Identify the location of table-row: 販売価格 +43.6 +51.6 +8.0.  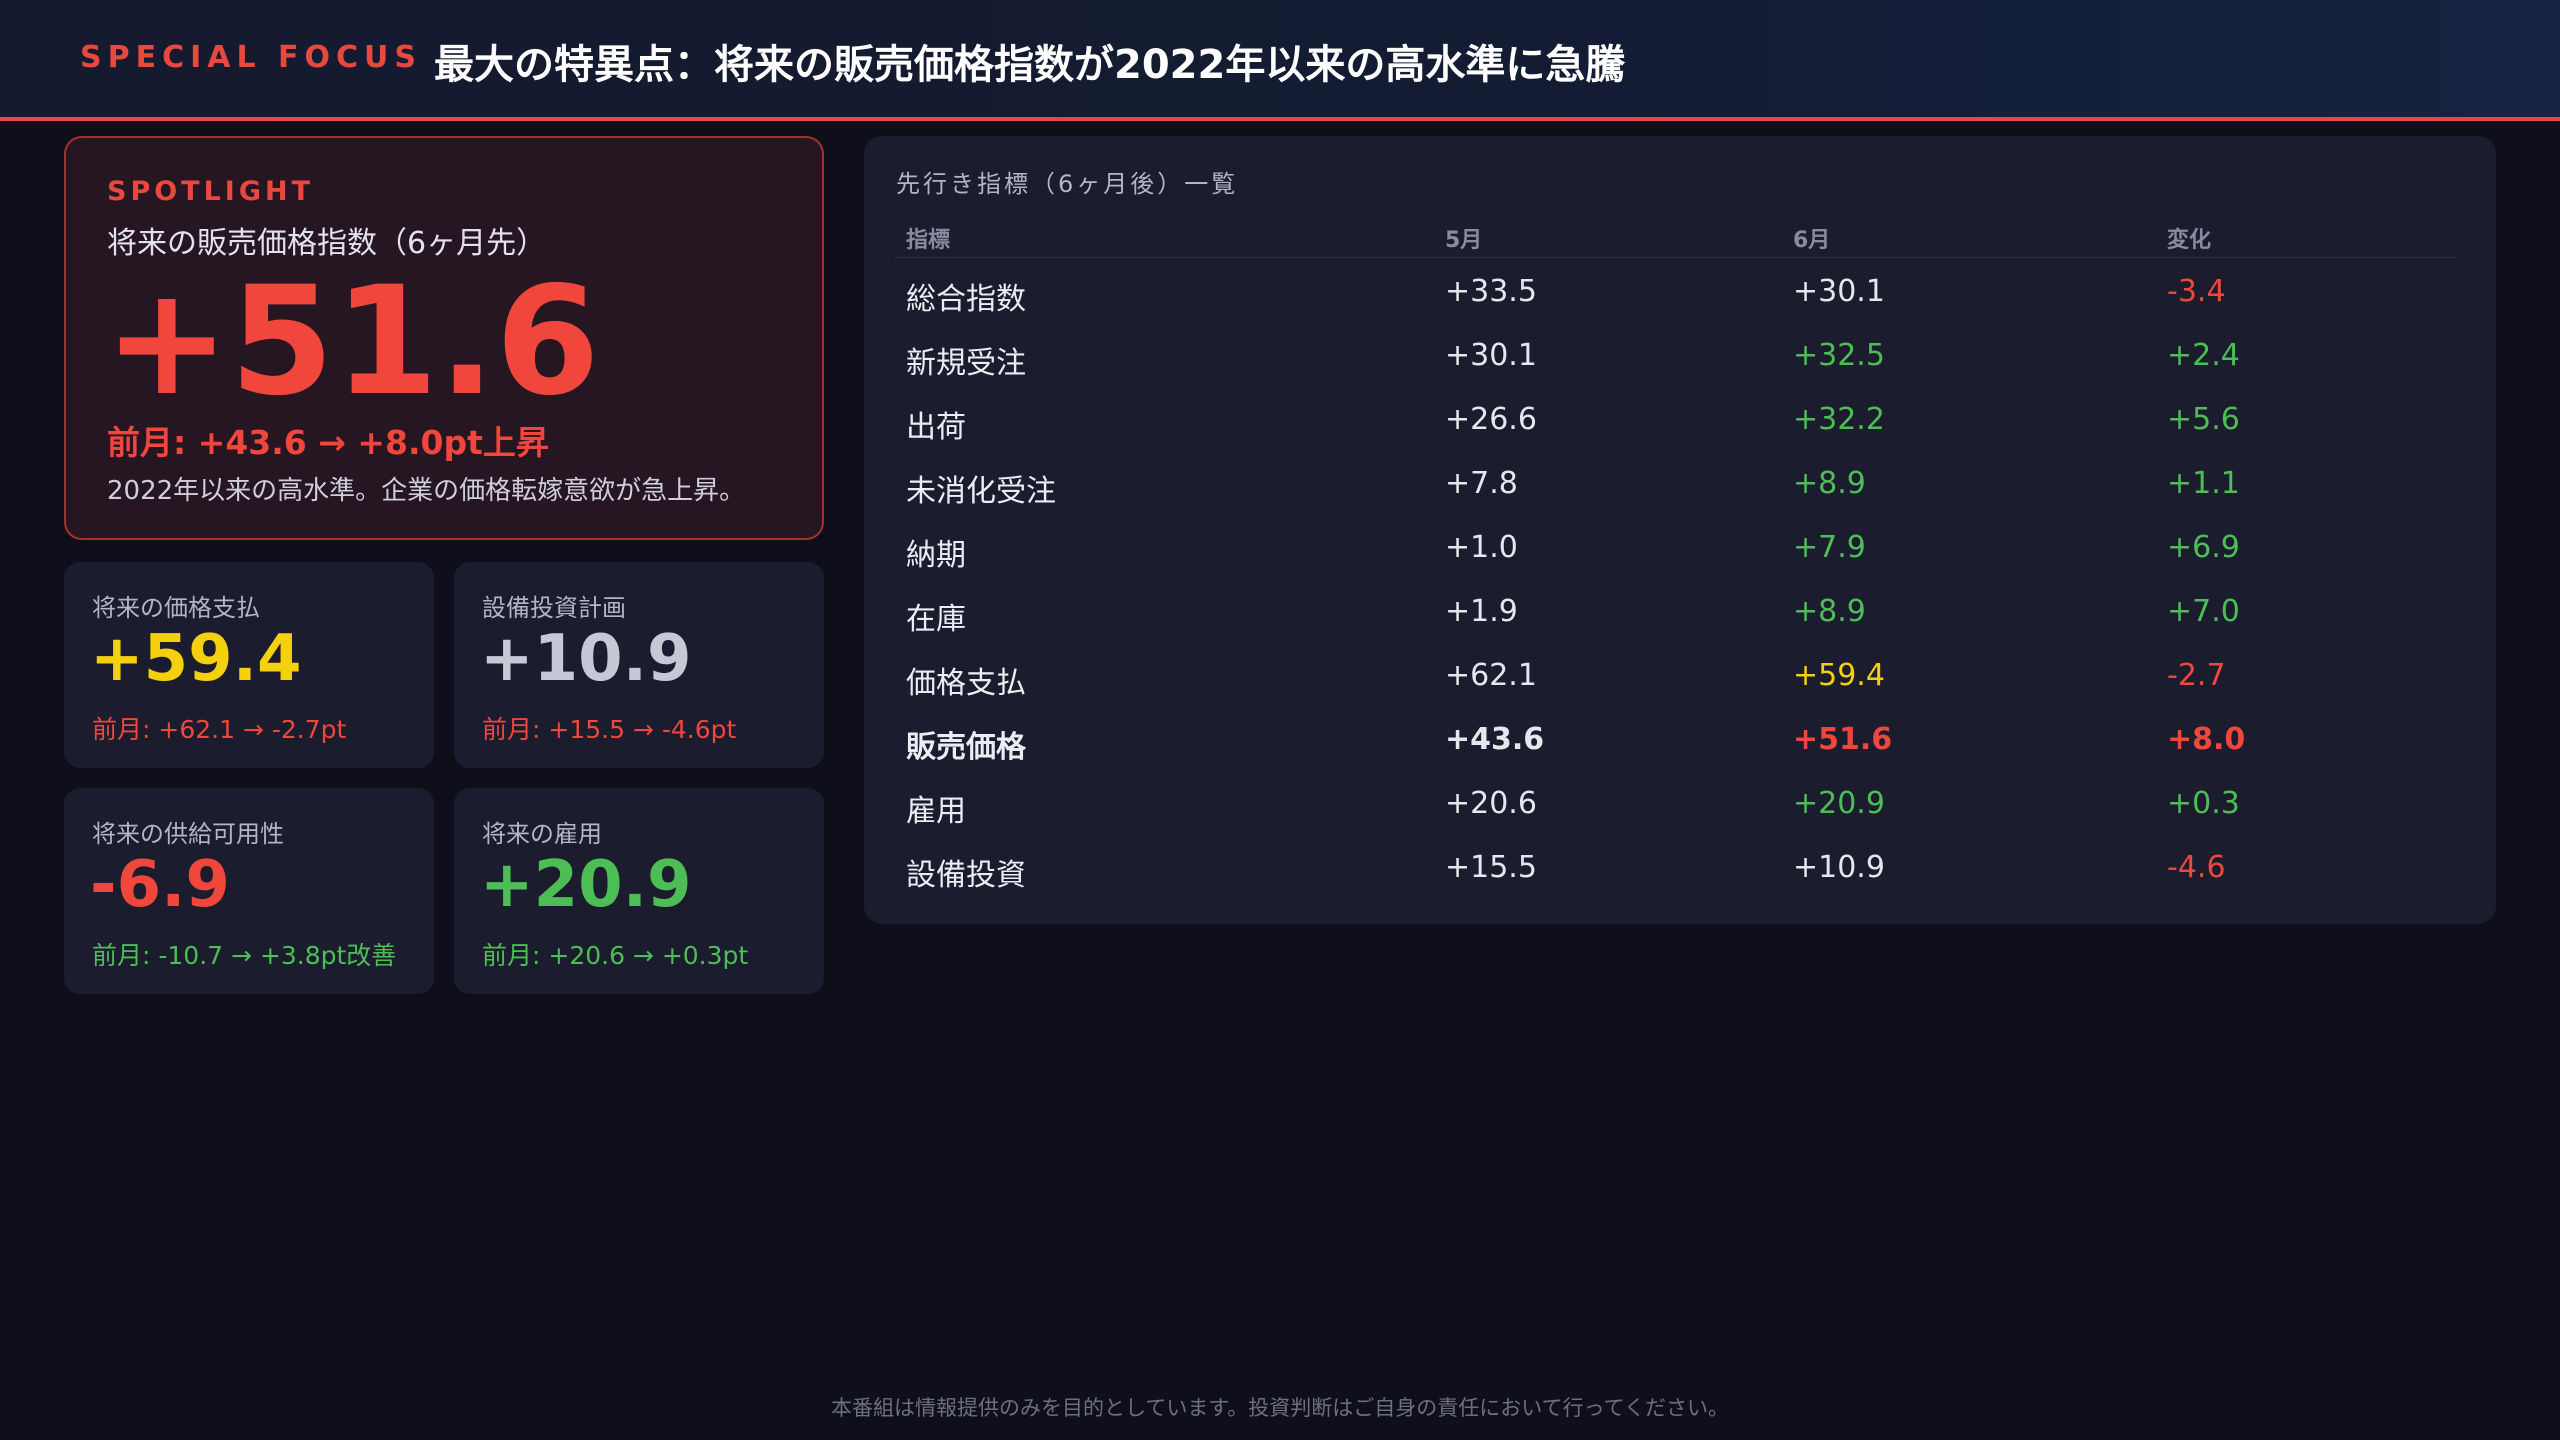
(1675, 738).